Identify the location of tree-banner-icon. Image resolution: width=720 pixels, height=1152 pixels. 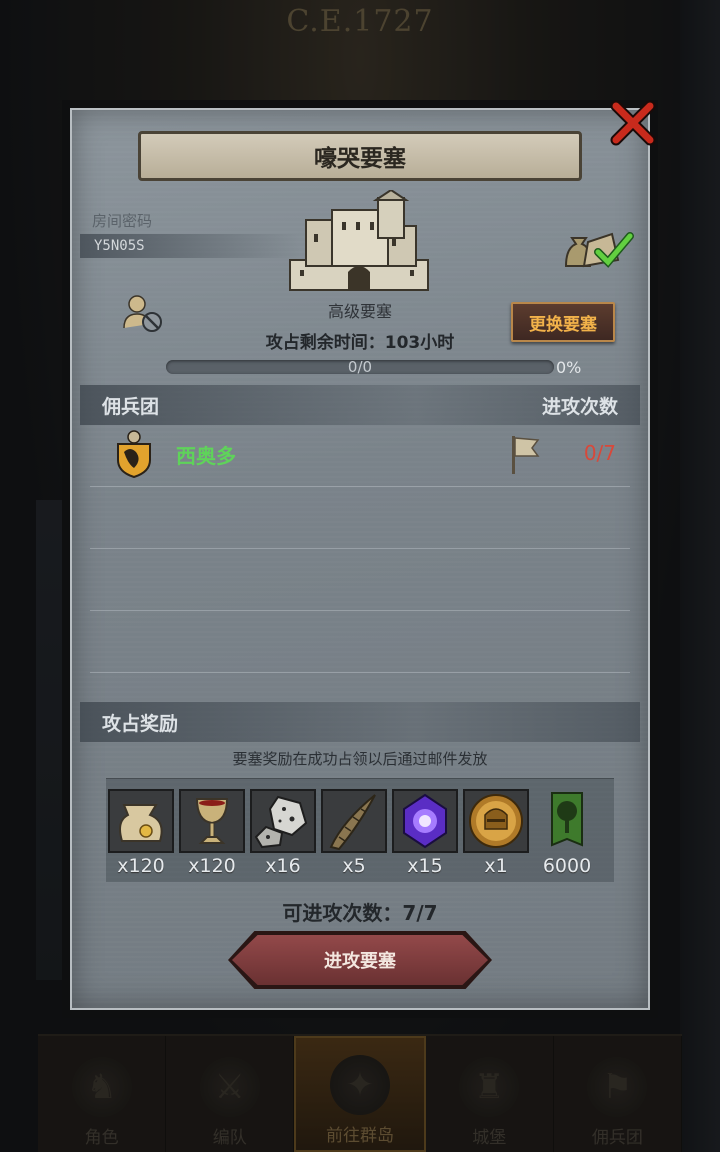
(567, 819).